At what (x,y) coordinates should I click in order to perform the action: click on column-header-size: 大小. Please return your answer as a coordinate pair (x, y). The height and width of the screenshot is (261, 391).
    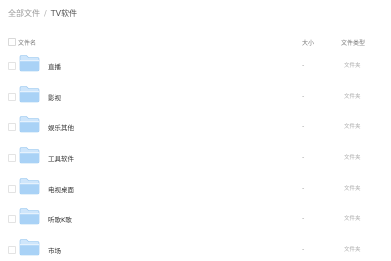
    Looking at the image, I should click on (308, 42).